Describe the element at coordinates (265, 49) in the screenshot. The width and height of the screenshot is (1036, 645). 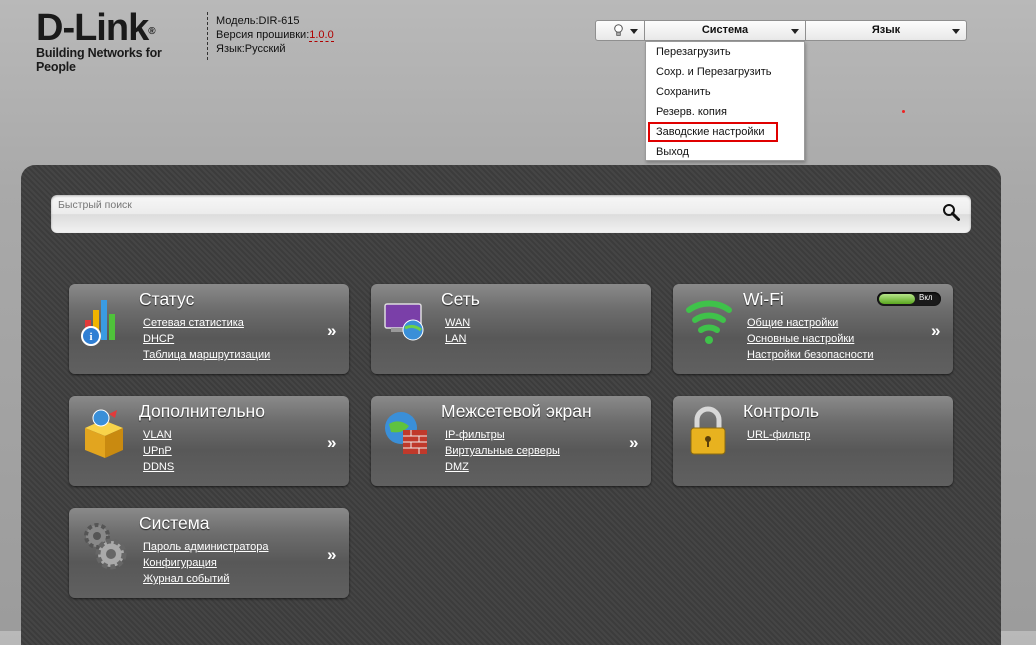
I see `language-value: Русский` at that location.